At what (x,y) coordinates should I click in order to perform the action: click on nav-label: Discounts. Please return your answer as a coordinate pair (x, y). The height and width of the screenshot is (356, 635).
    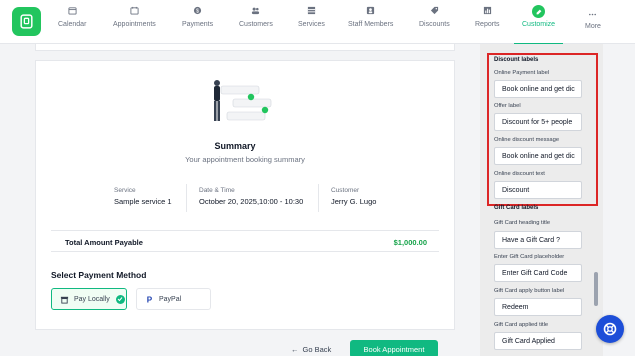
    Looking at the image, I should click on (434, 24).